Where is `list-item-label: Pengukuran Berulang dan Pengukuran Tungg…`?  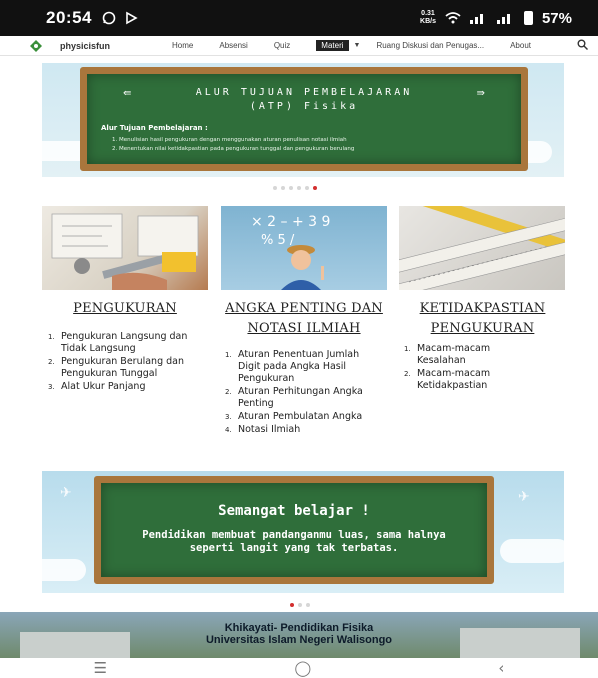
list-item-label: Pengukuran Berulang dan Pengukuran Tungg… is located at coordinates (122, 367).